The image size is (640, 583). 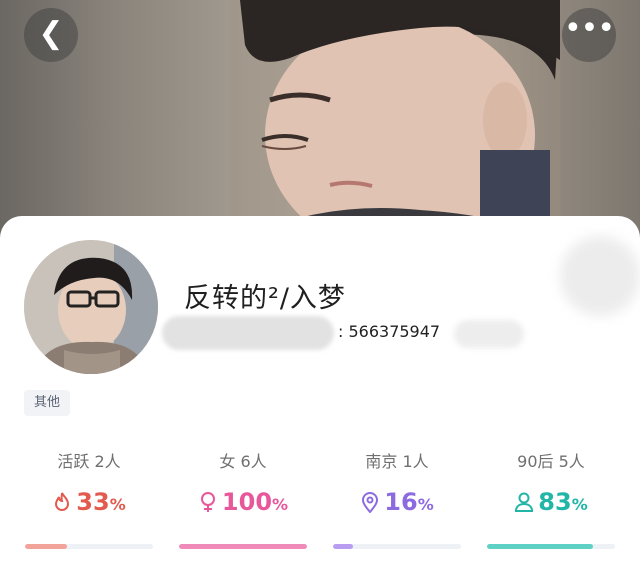 What do you see at coordinates (207, 502) in the screenshot?
I see `female-icon` at bounding box center [207, 502].